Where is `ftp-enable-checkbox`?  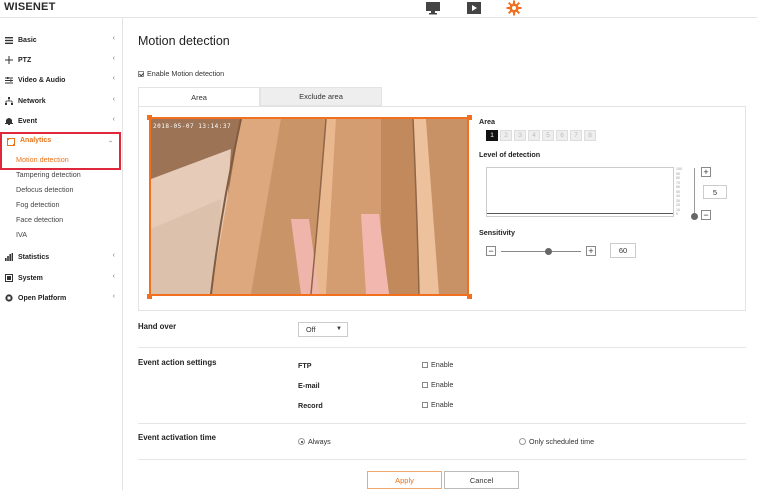
ftp-enable-checkbox is located at coordinates (425, 364).